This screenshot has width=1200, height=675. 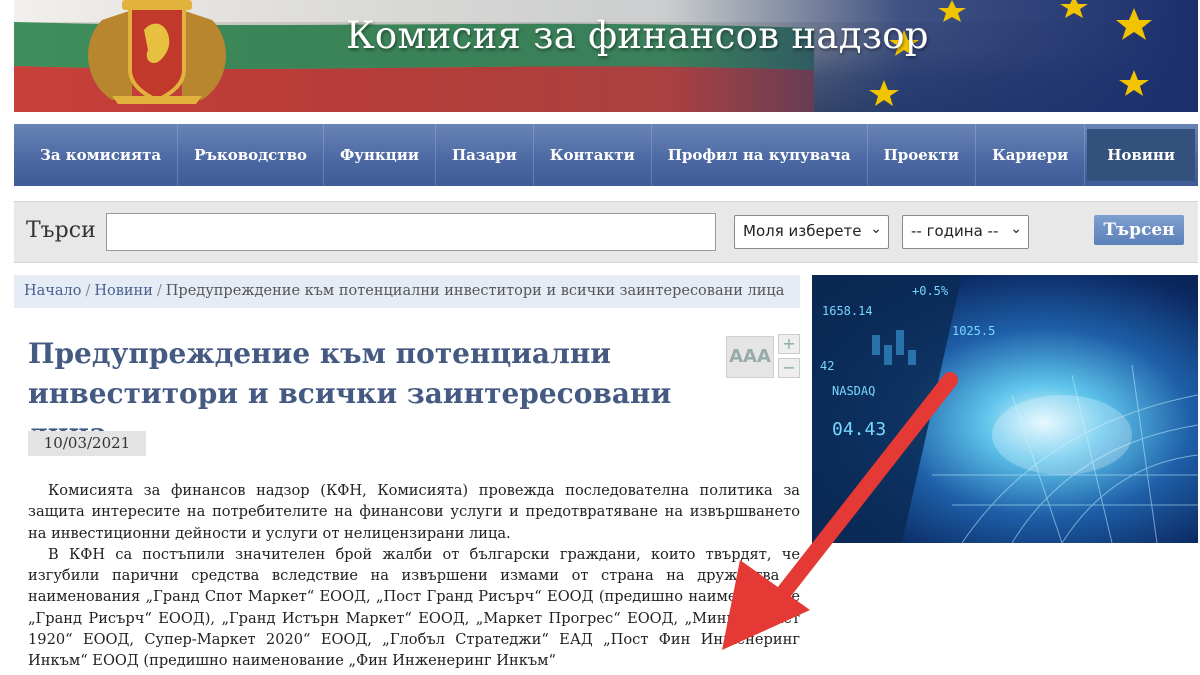 What do you see at coordinates (123, 291) in the screenshot?
I see `breadcrumb-news: Новини` at bounding box center [123, 291].